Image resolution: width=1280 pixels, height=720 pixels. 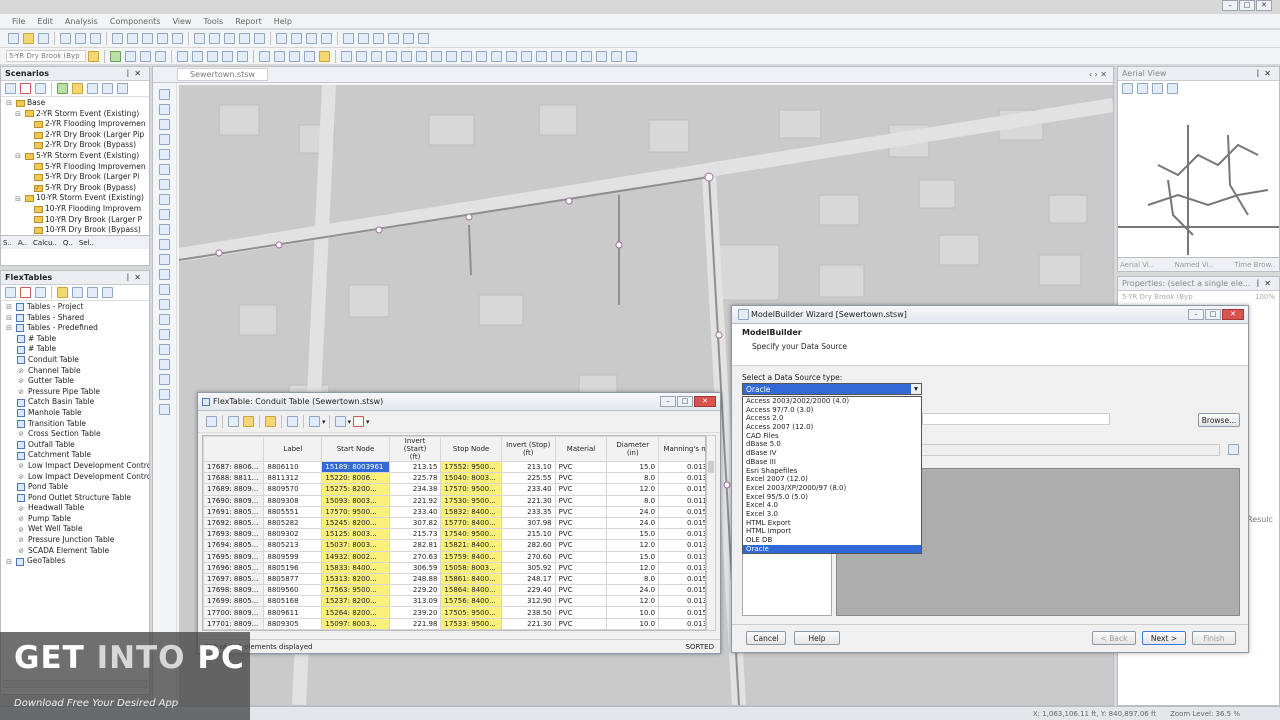 What do you see at coordinates (586, 56) in the screenshot?
I see `tool-q-icon` at bounding box center [586, 56].